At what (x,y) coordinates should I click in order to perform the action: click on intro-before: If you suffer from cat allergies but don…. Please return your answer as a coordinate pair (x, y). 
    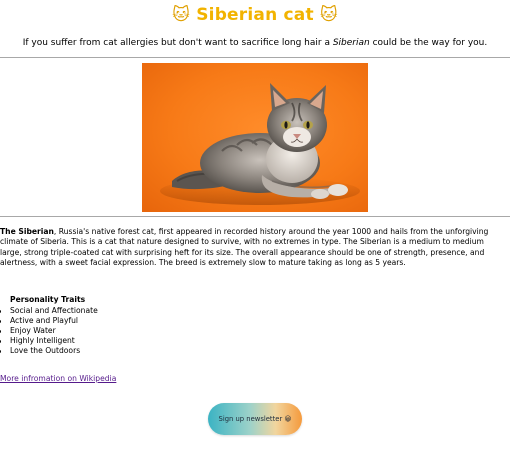
    Looking at the image, I should click on (177, 43).